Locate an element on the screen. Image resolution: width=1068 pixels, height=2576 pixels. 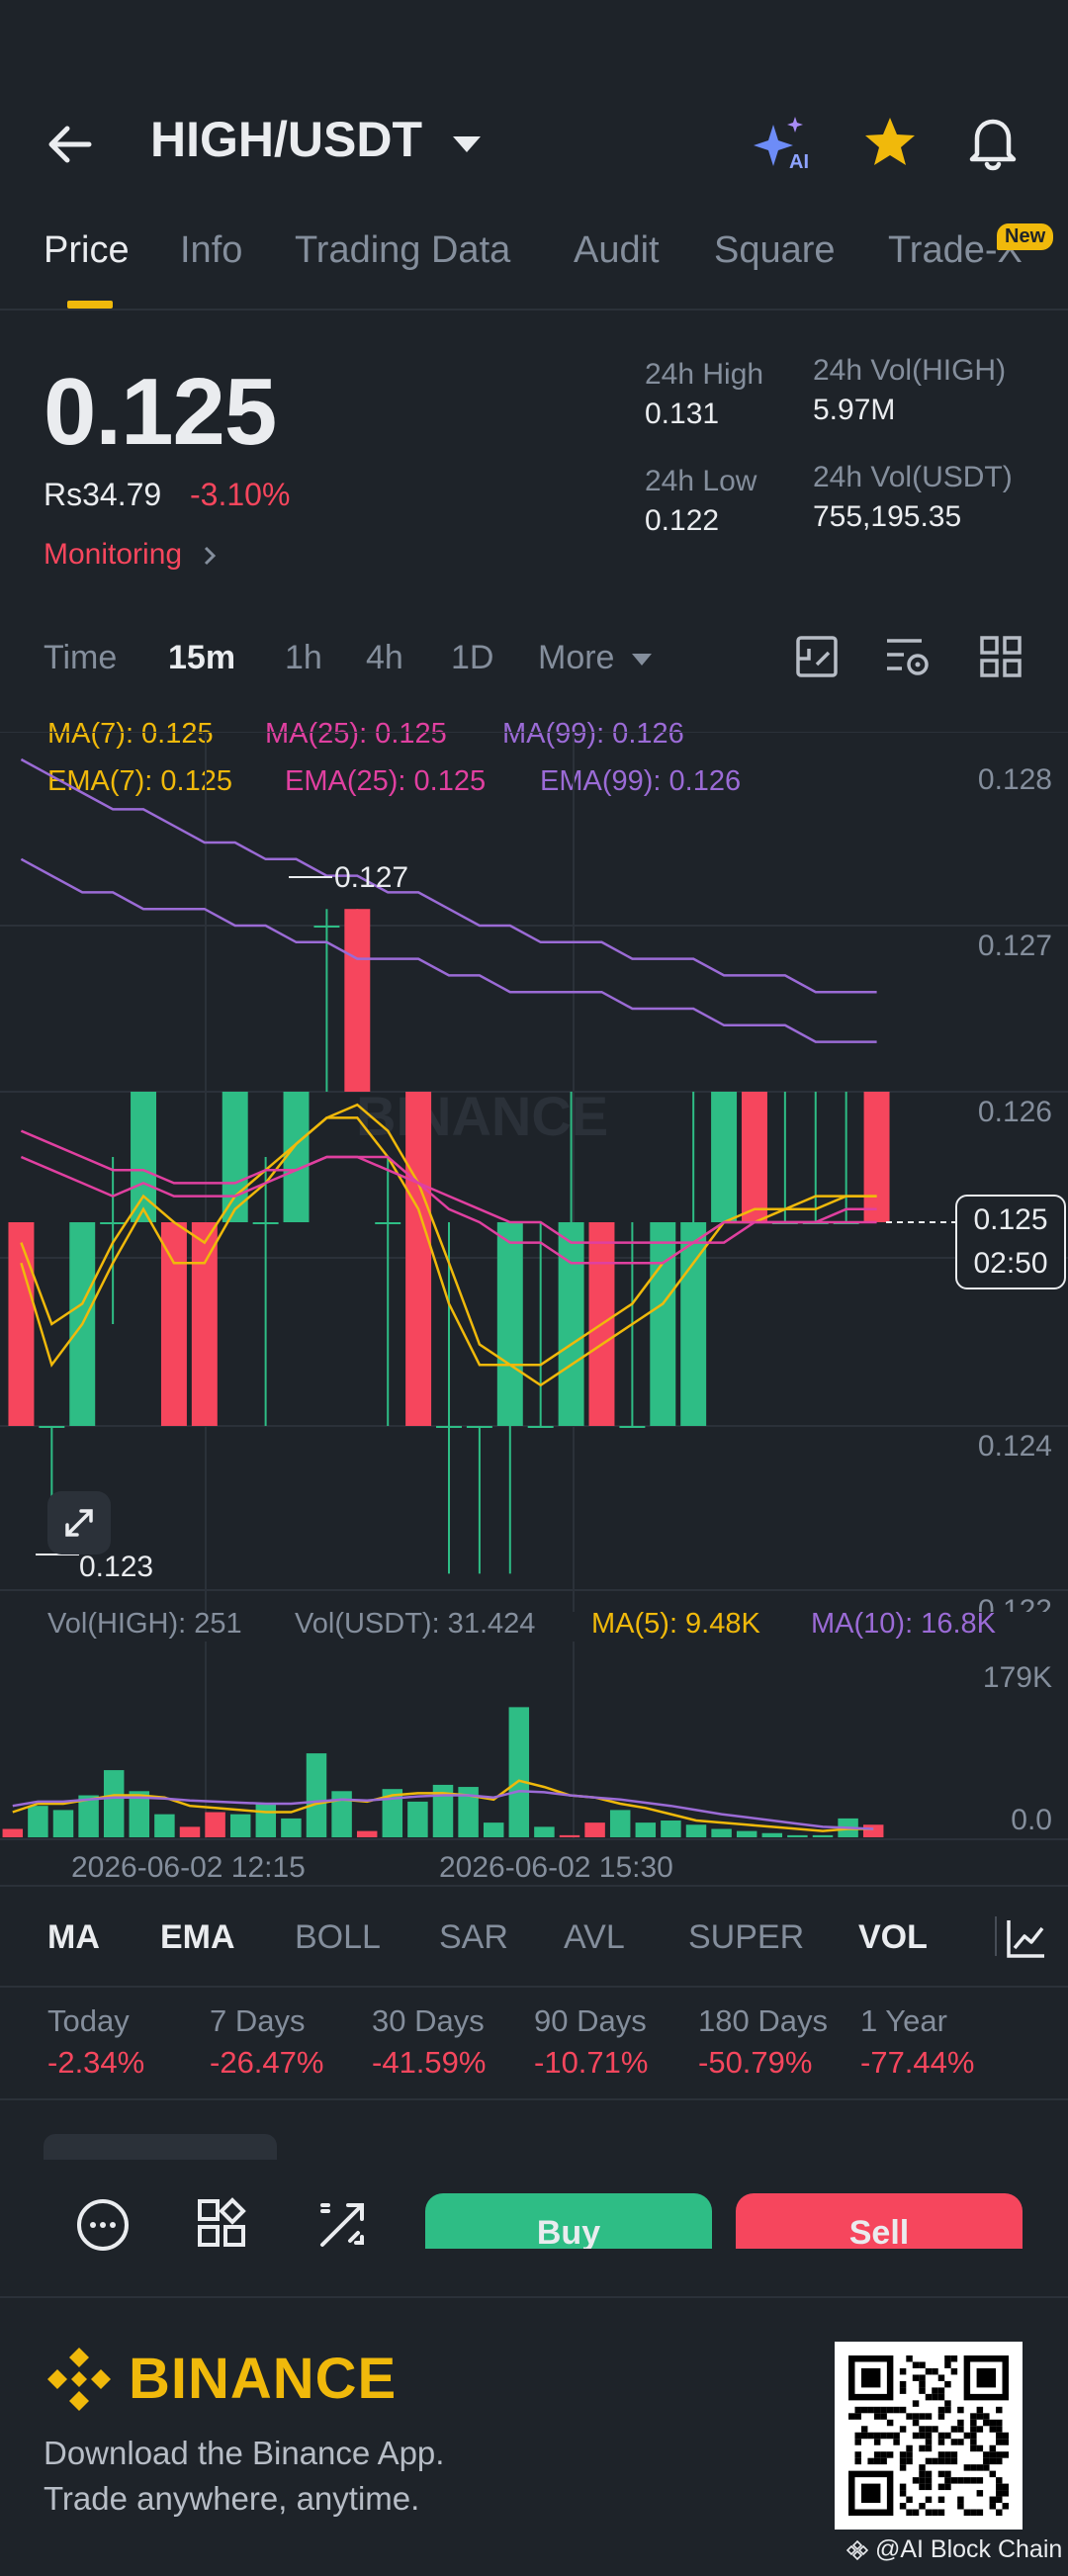
back-arrow-icon is located at coordinates (71, 144).